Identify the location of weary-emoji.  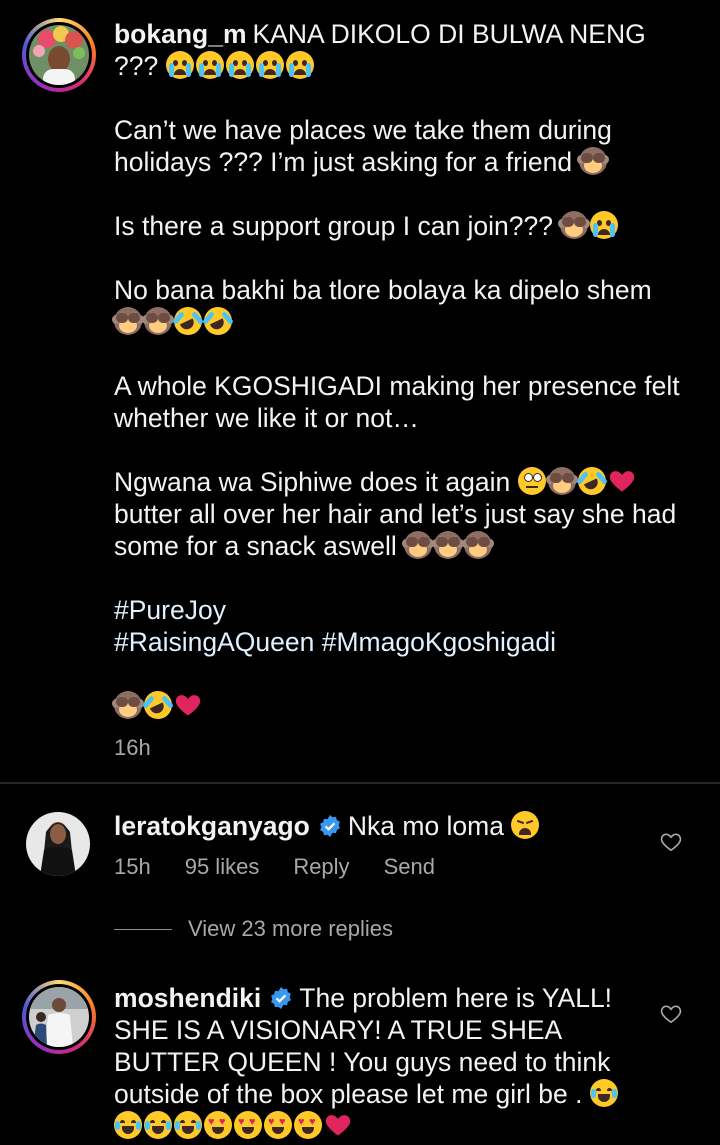
(525, 825).